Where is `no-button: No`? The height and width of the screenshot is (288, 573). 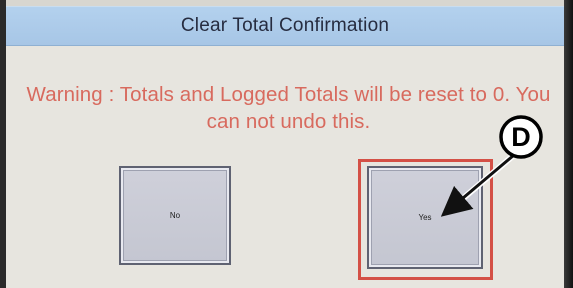 no-button: No is located at coordinates (175, 215).